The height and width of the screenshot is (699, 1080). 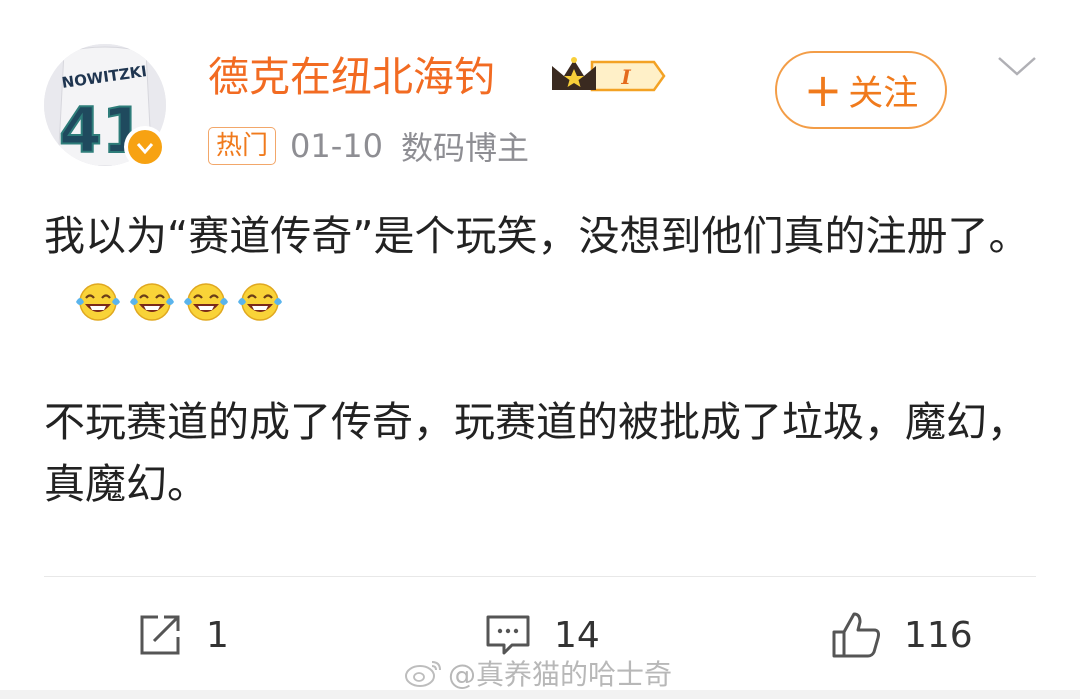 What do you see at coordinates (1017, 66) in the screenshot?
I see `chevron-down-icon` at bounding box center [1017, 66].